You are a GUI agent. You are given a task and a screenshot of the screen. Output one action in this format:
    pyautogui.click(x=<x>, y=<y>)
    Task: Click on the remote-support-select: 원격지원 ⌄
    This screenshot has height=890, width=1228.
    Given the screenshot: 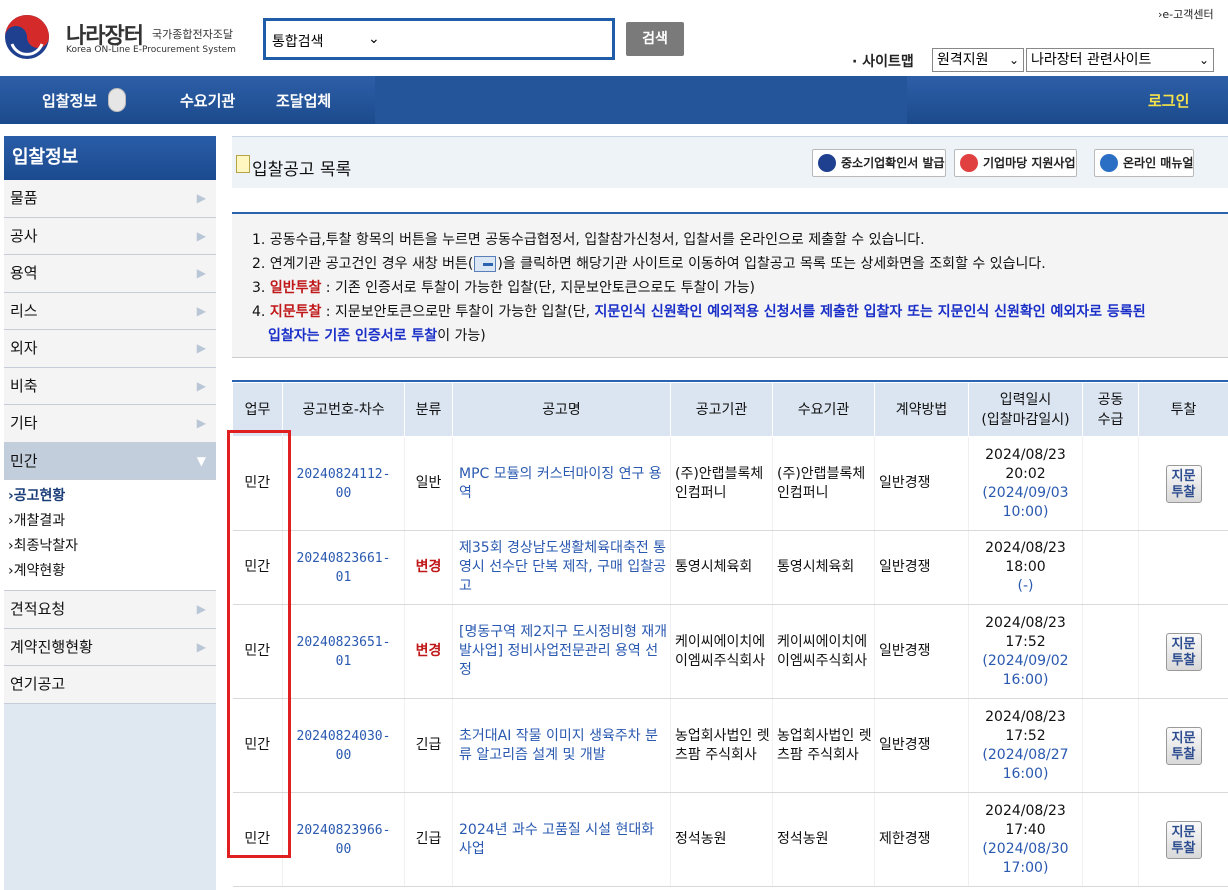 What is the action you would take?
    pyautogui.click(x=978, y=60)
    